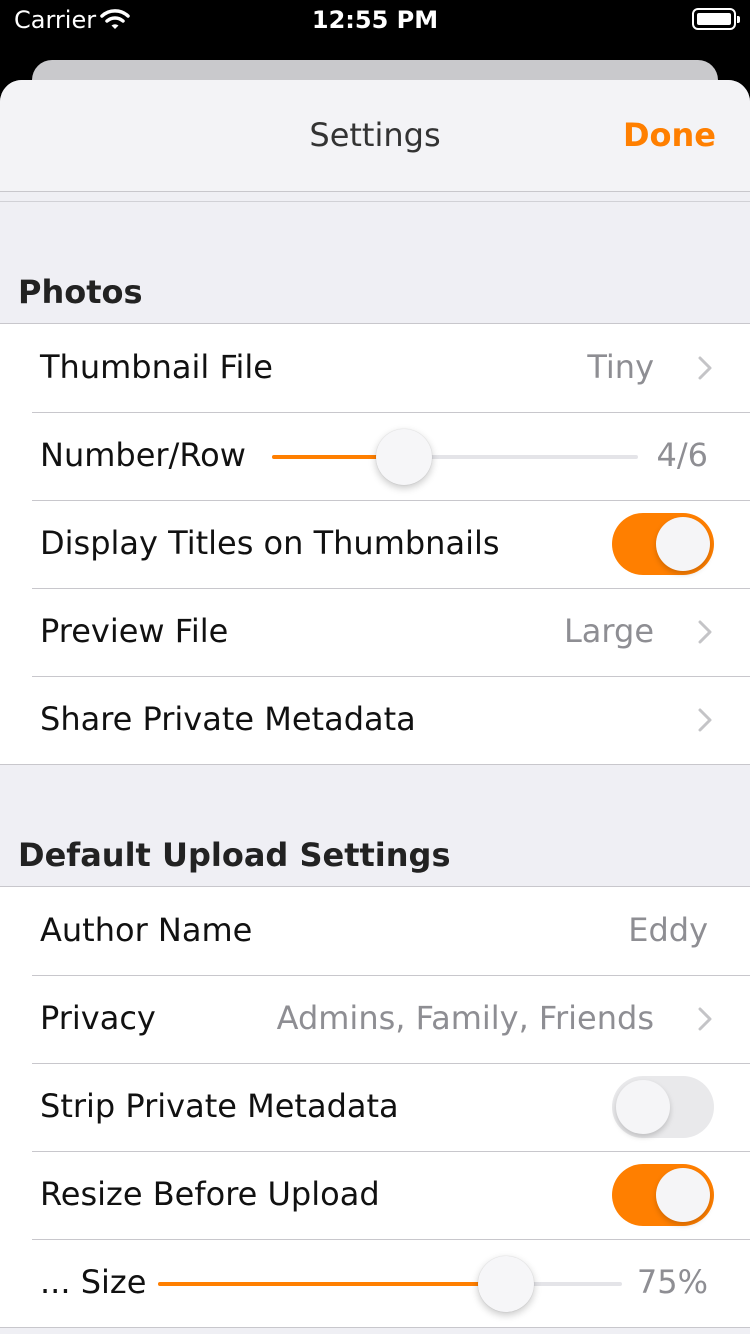 The height and width of the screenshot is (1334, 750). What do you see at coordinates (608, 631) in the screenshot?
I see `row-value: Large` at bounding box center [608, 631].